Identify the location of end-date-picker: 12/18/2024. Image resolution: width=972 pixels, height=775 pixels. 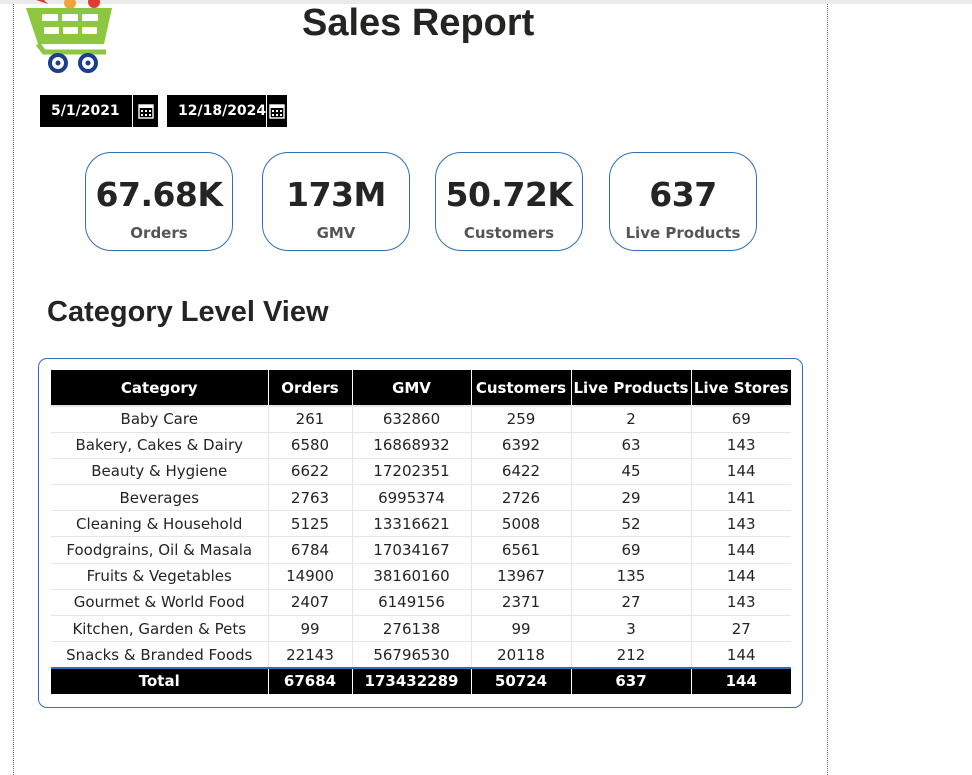
(227, 111).